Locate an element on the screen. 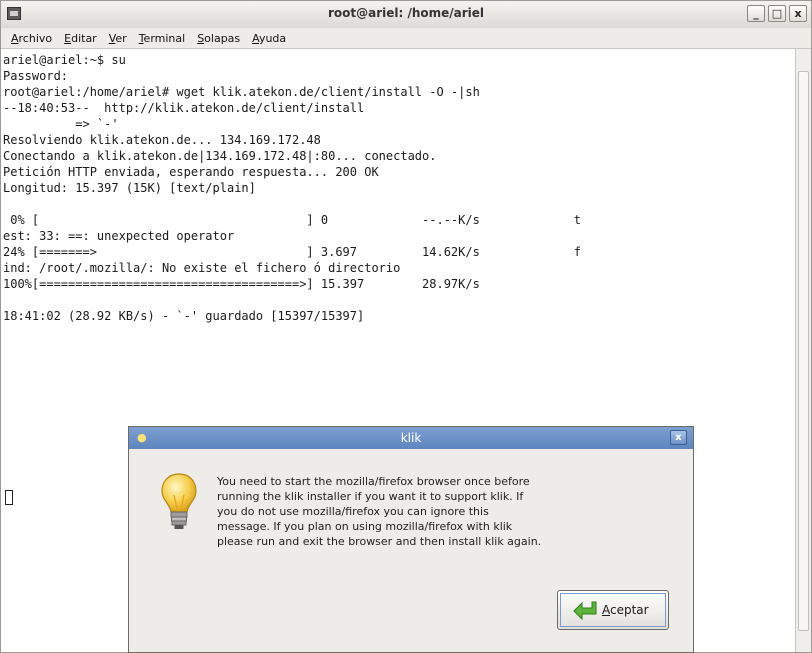  terminal-line: est: 33: ==: unexpected operator is located at coordinates (119, 236).